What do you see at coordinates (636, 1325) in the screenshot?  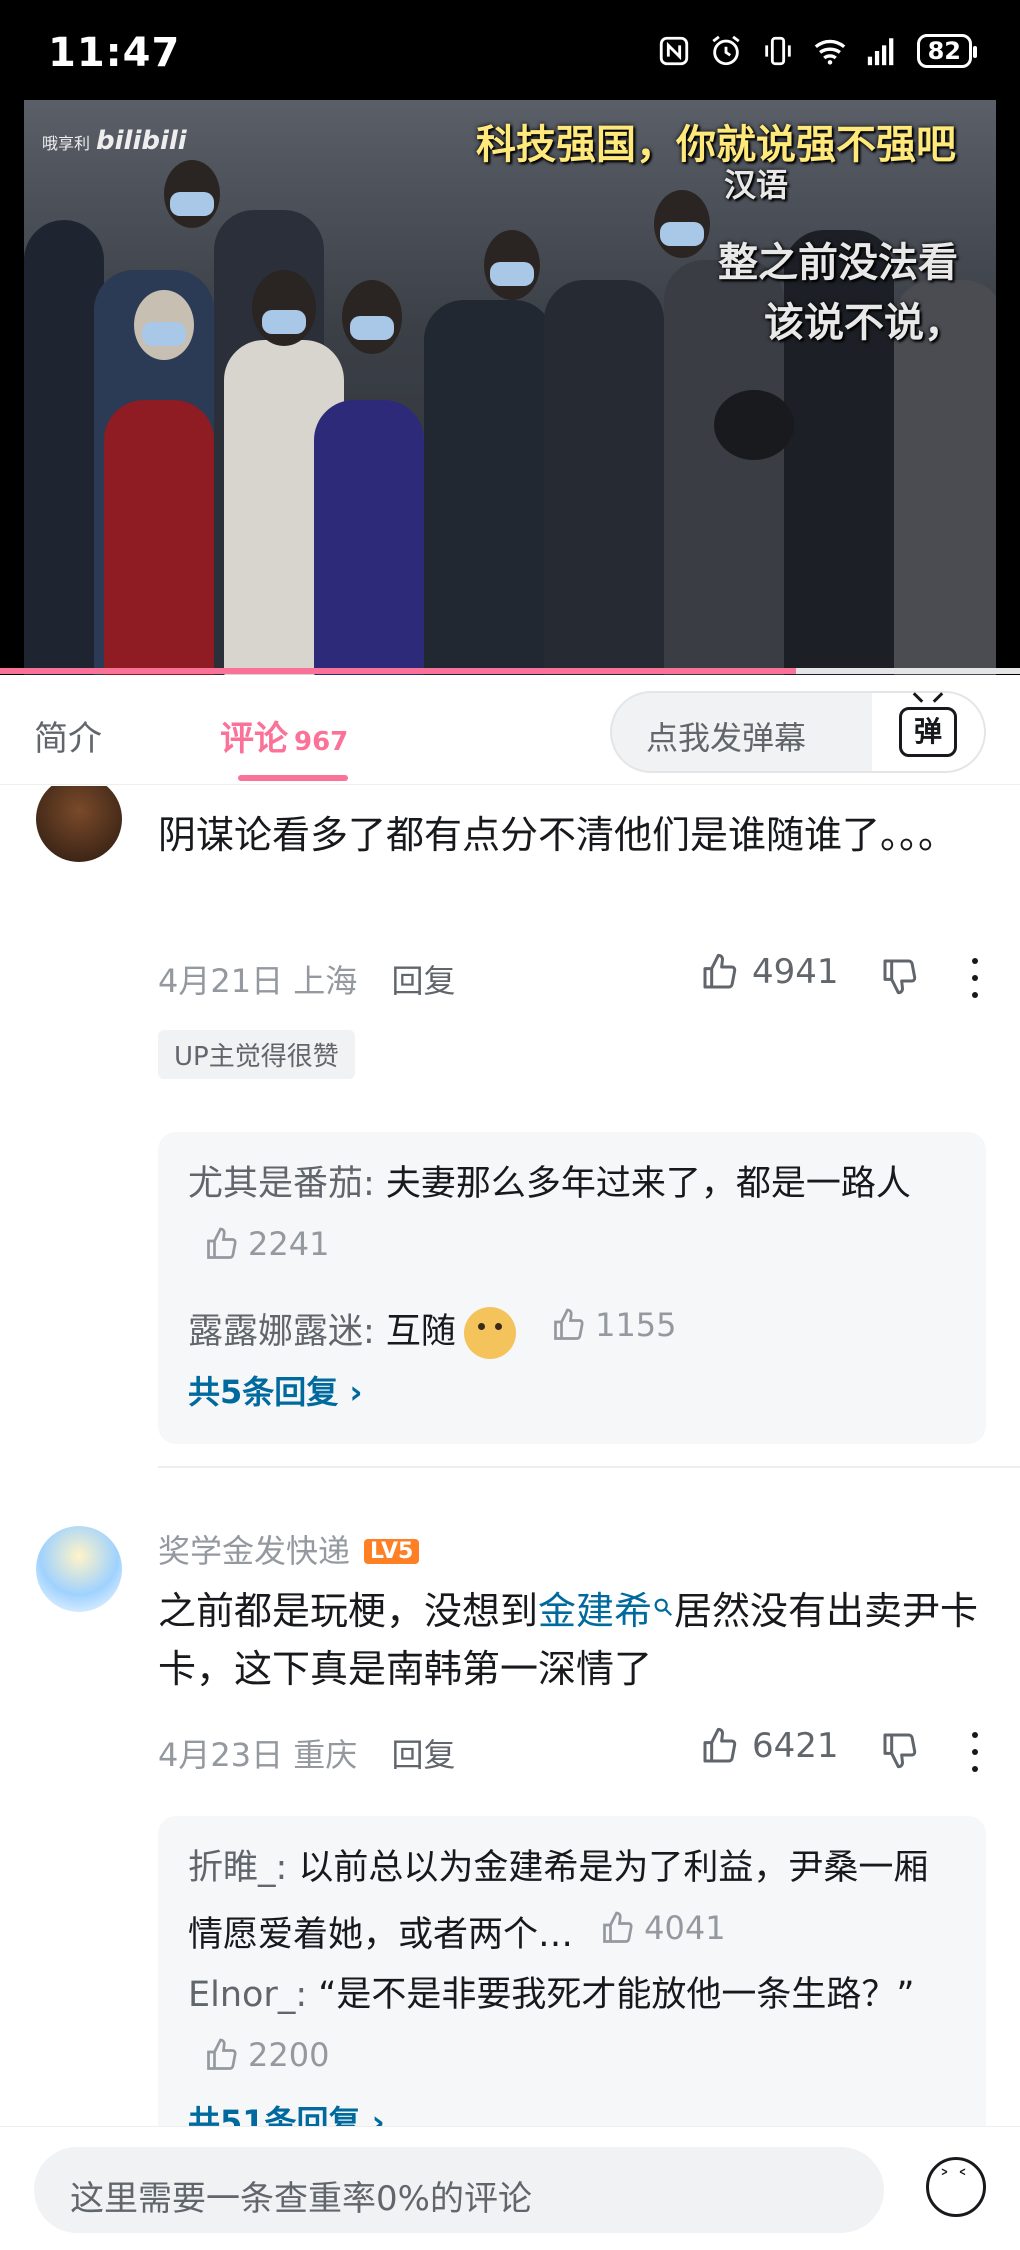 I see `reply-like-count: 1155` at bounding box center [636, 1325].